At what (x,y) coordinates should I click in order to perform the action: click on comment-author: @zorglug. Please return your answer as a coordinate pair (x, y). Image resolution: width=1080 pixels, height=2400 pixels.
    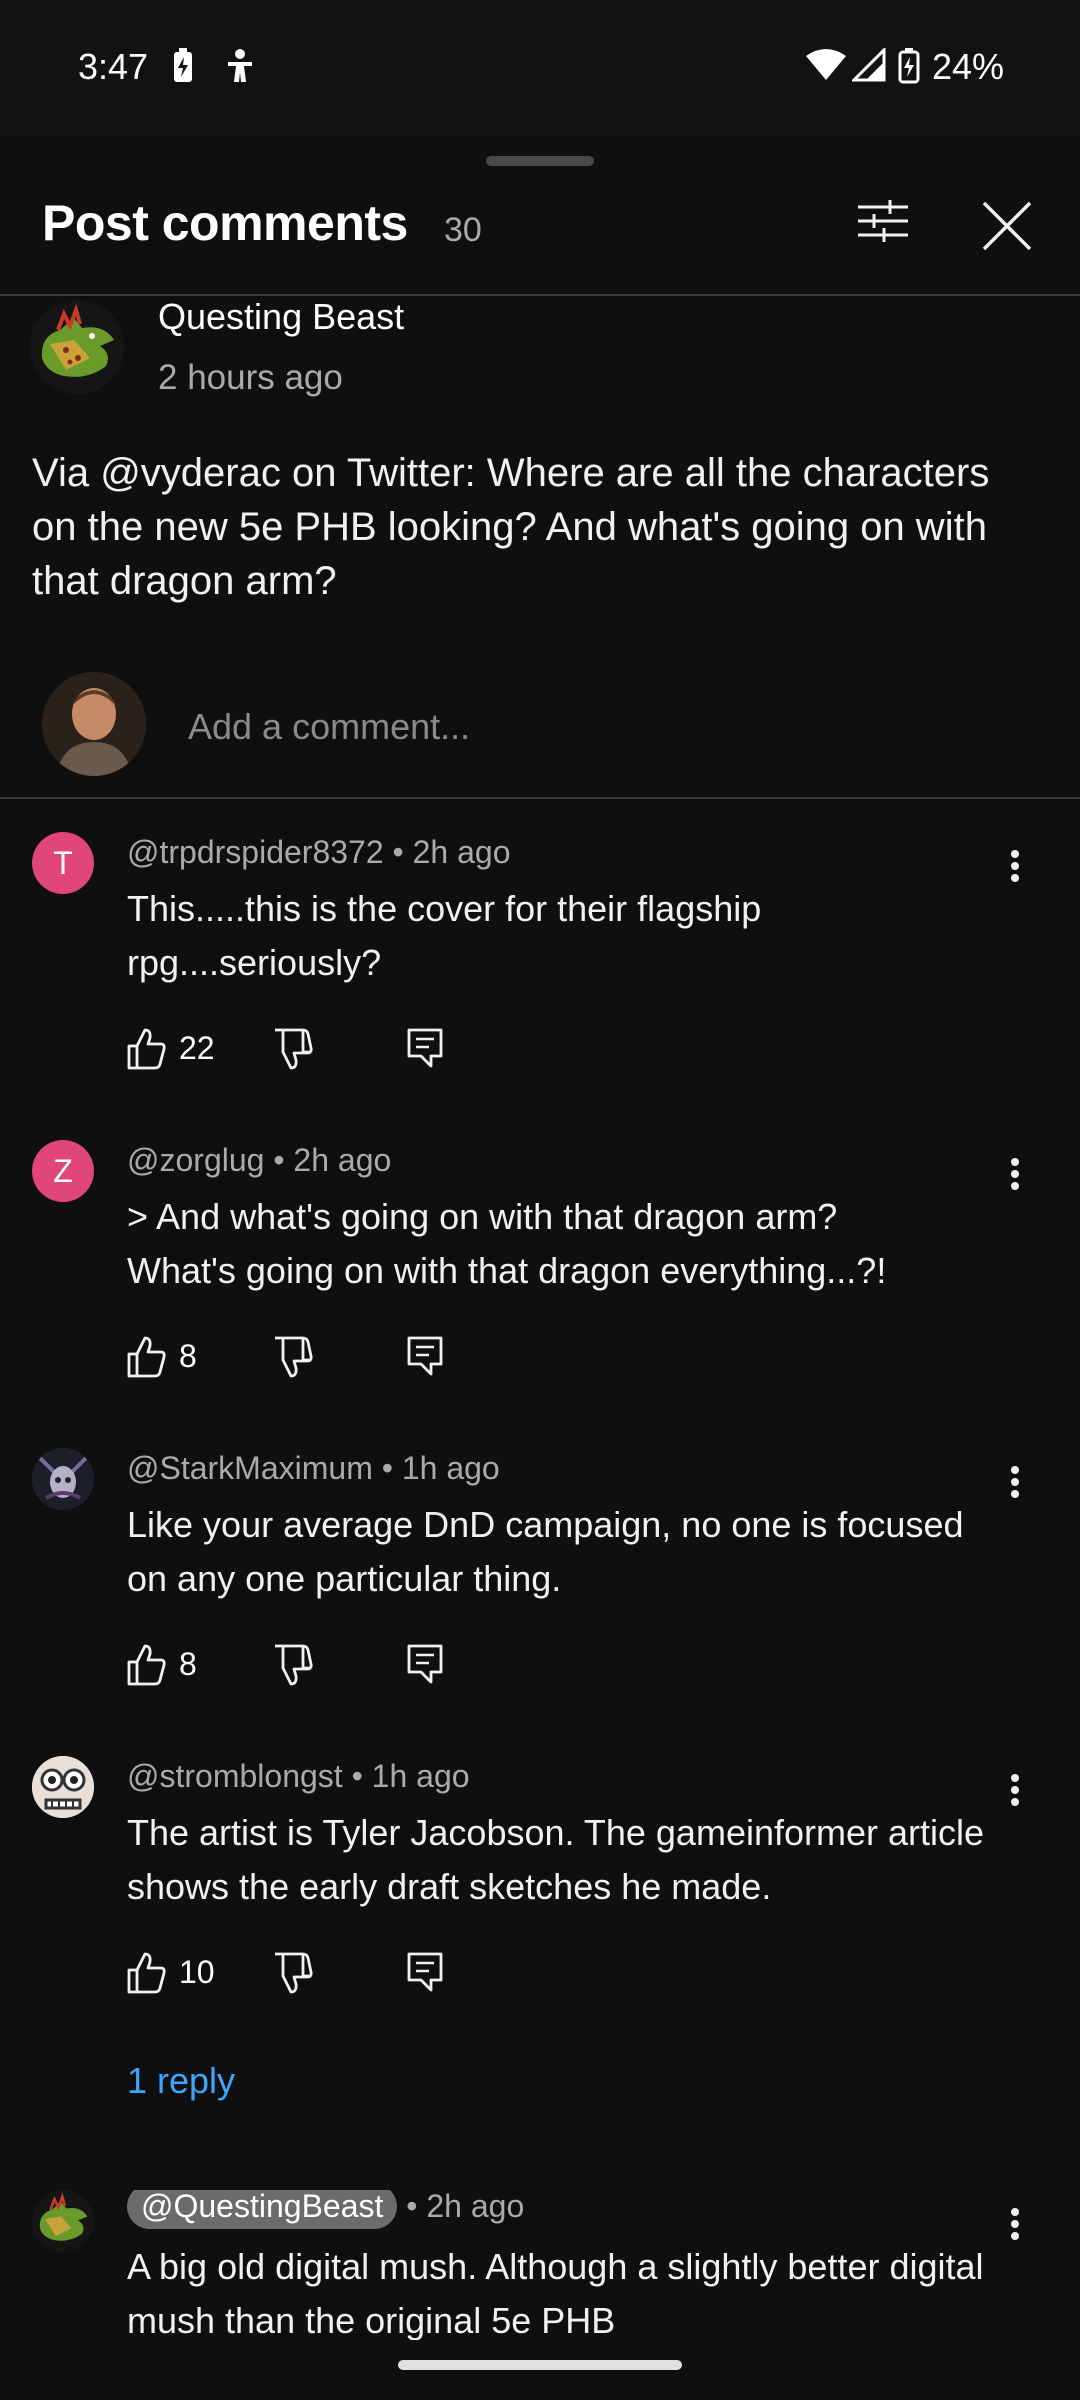
    Looking at the image, I should click on (195, 1160).